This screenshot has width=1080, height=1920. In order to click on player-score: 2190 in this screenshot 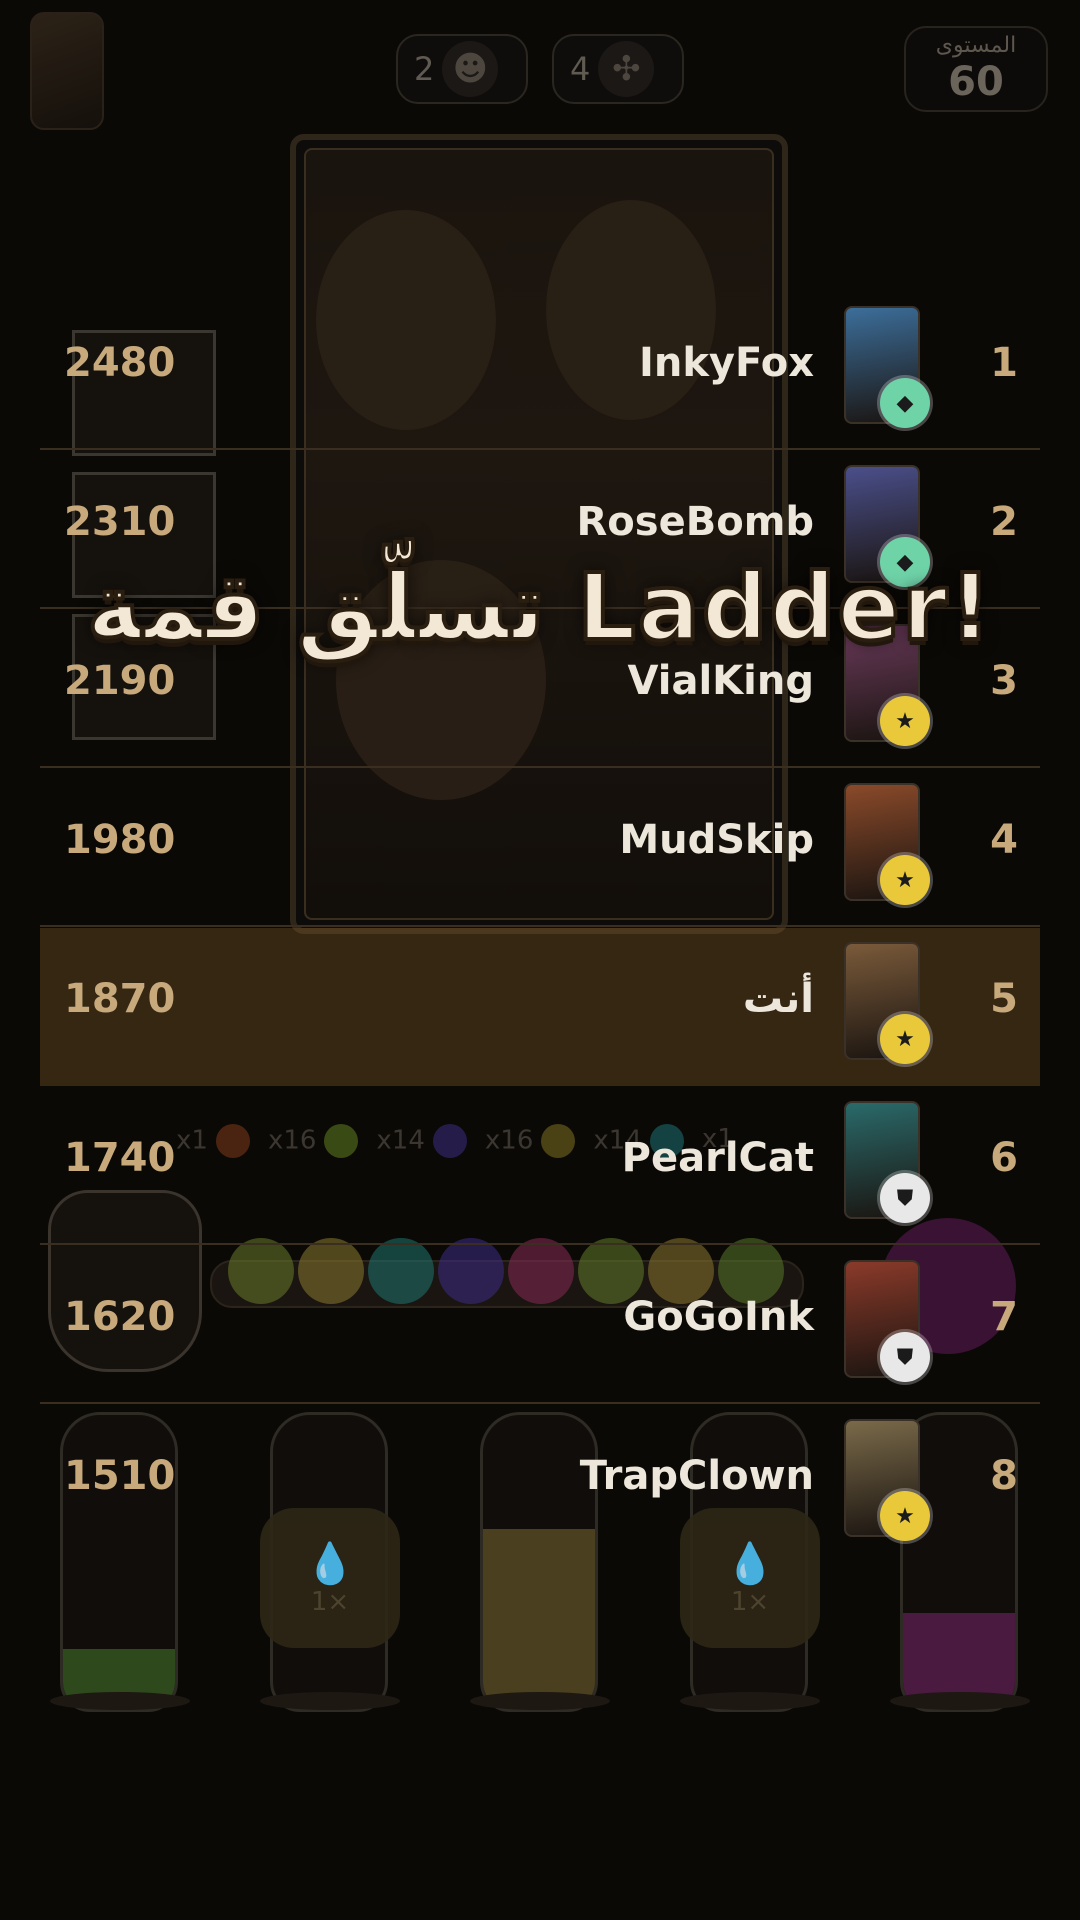, I will do `click(120, 681)`.